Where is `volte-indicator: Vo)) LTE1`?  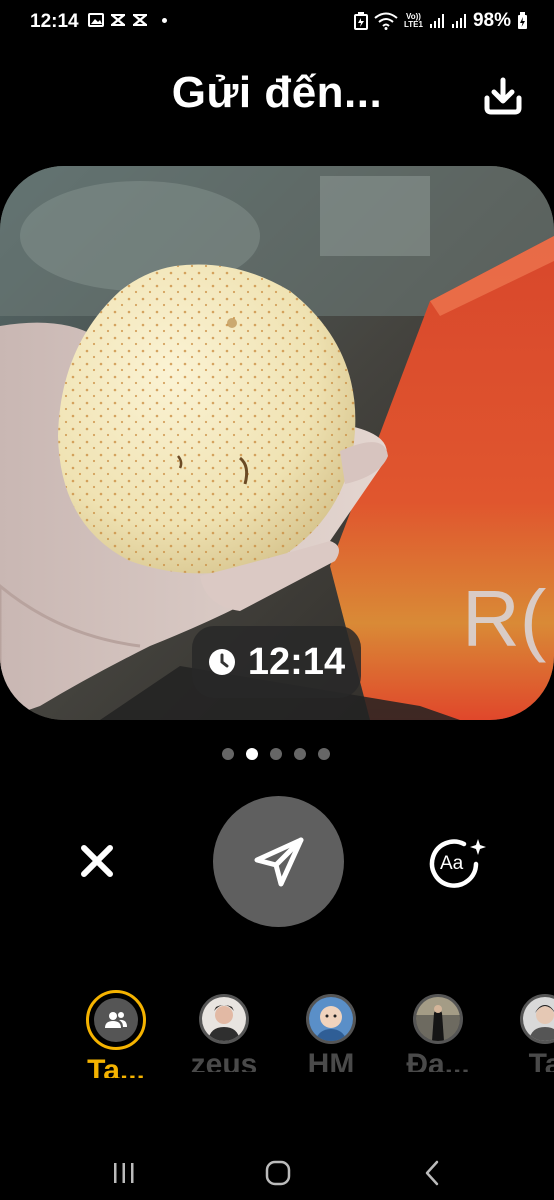
volte-indicator: Vo)) LTE1 is located at coordinates (413, 21).